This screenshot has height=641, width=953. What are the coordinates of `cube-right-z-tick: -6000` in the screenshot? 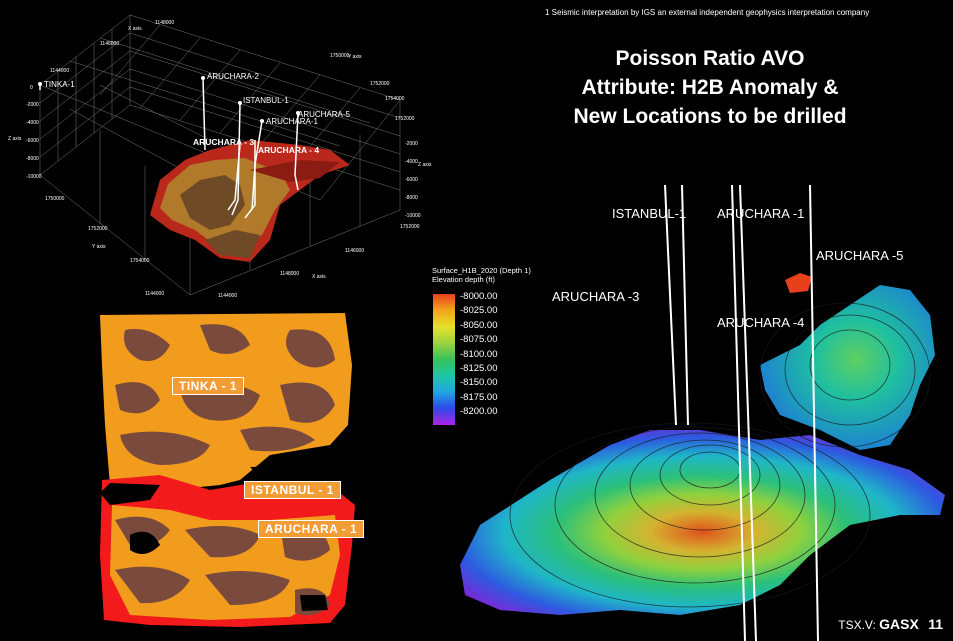 It's located at (411, 180).